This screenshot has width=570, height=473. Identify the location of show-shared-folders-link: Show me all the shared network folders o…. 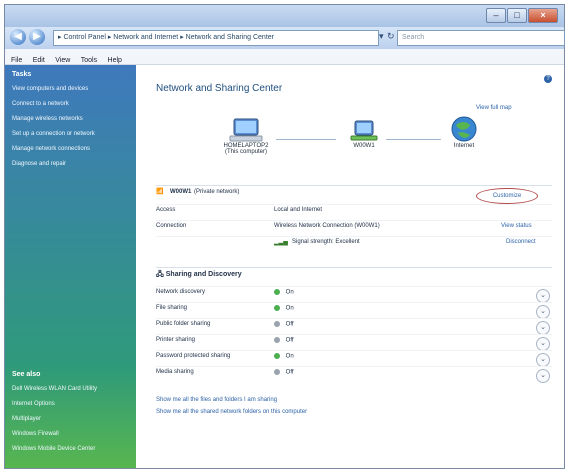
(354, 412).